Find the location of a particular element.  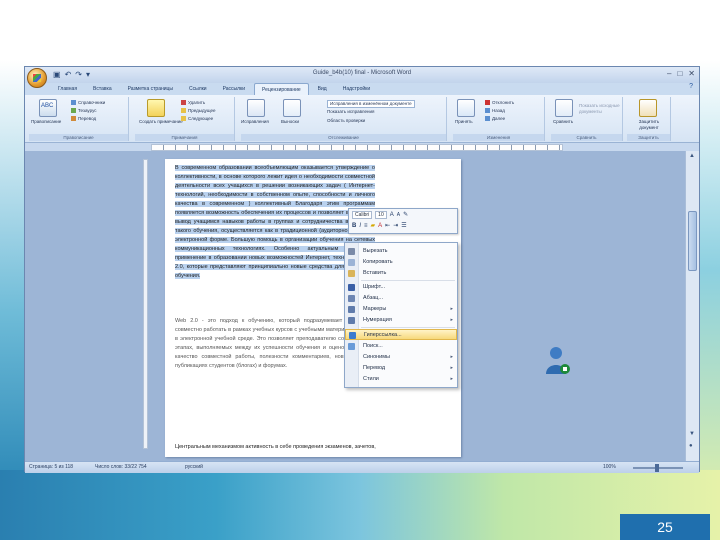

menu-item-copy: Копировать is located at coordinates (401, 262).